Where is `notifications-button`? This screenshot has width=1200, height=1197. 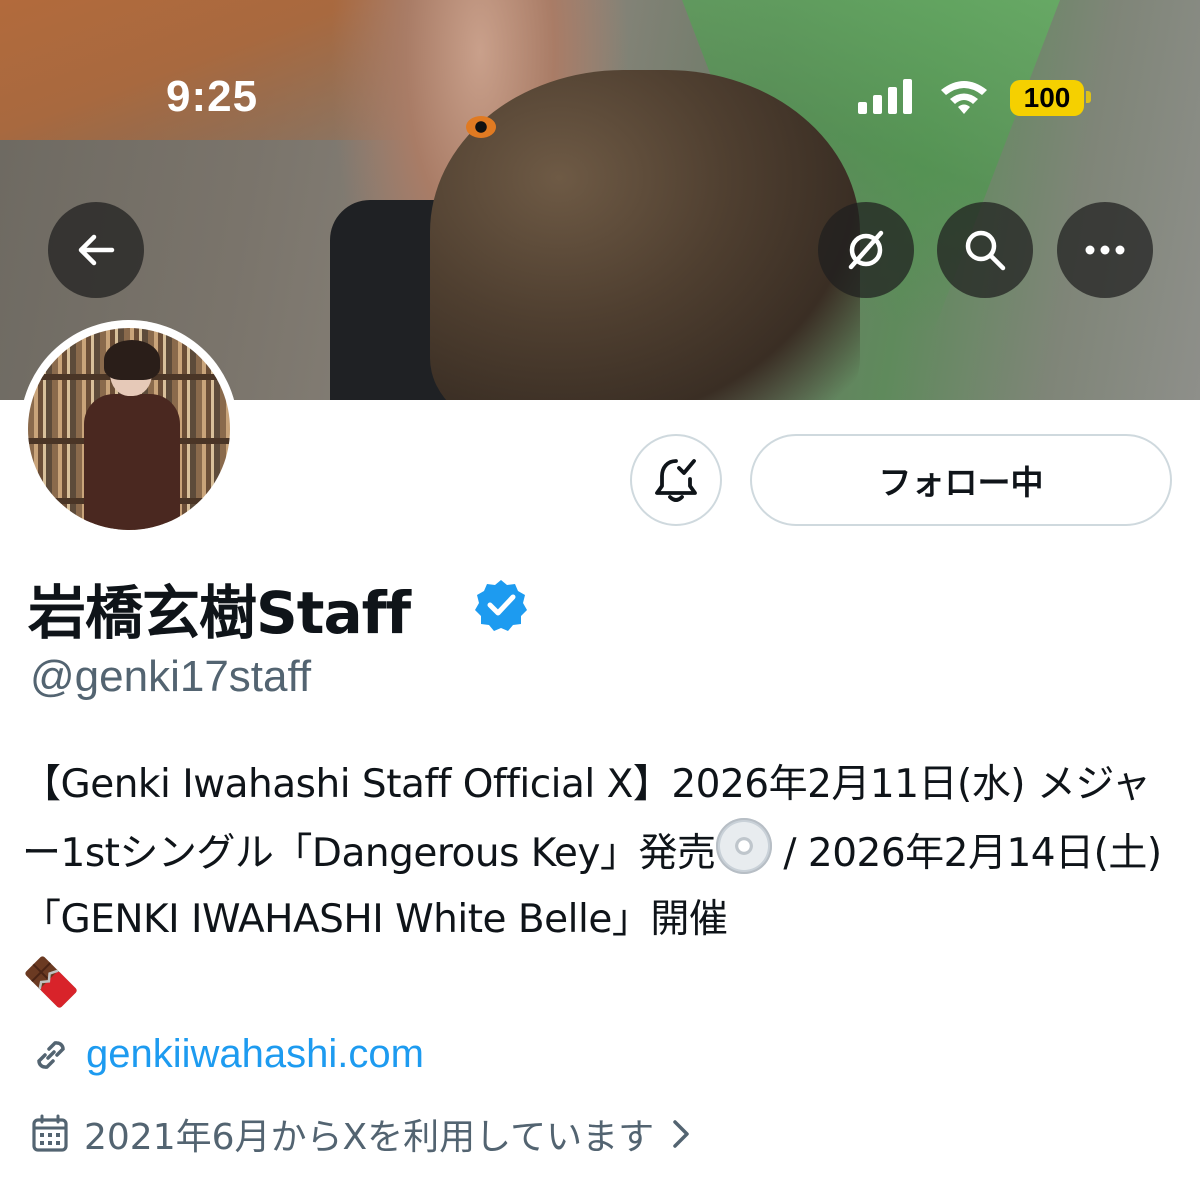 notifications-button is located at coordinates (676, 480).